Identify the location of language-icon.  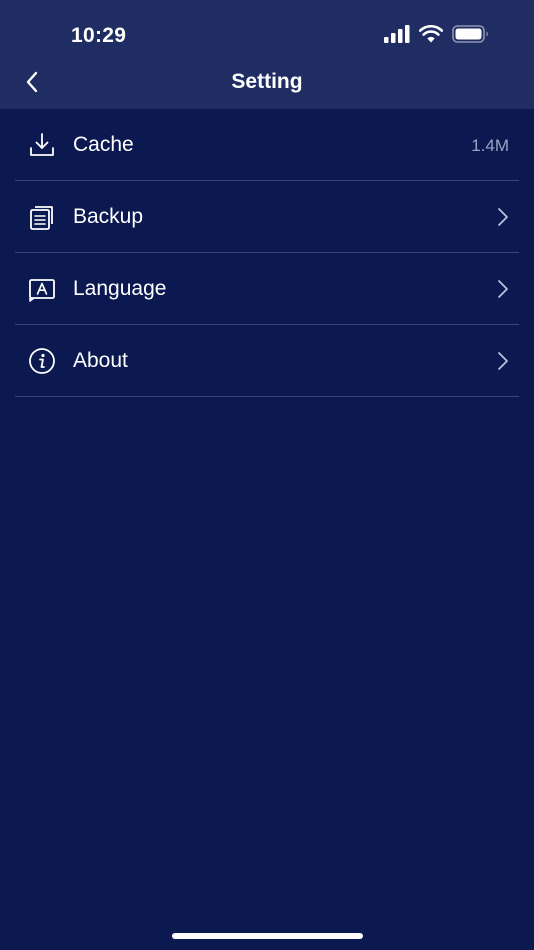
(42, 289).